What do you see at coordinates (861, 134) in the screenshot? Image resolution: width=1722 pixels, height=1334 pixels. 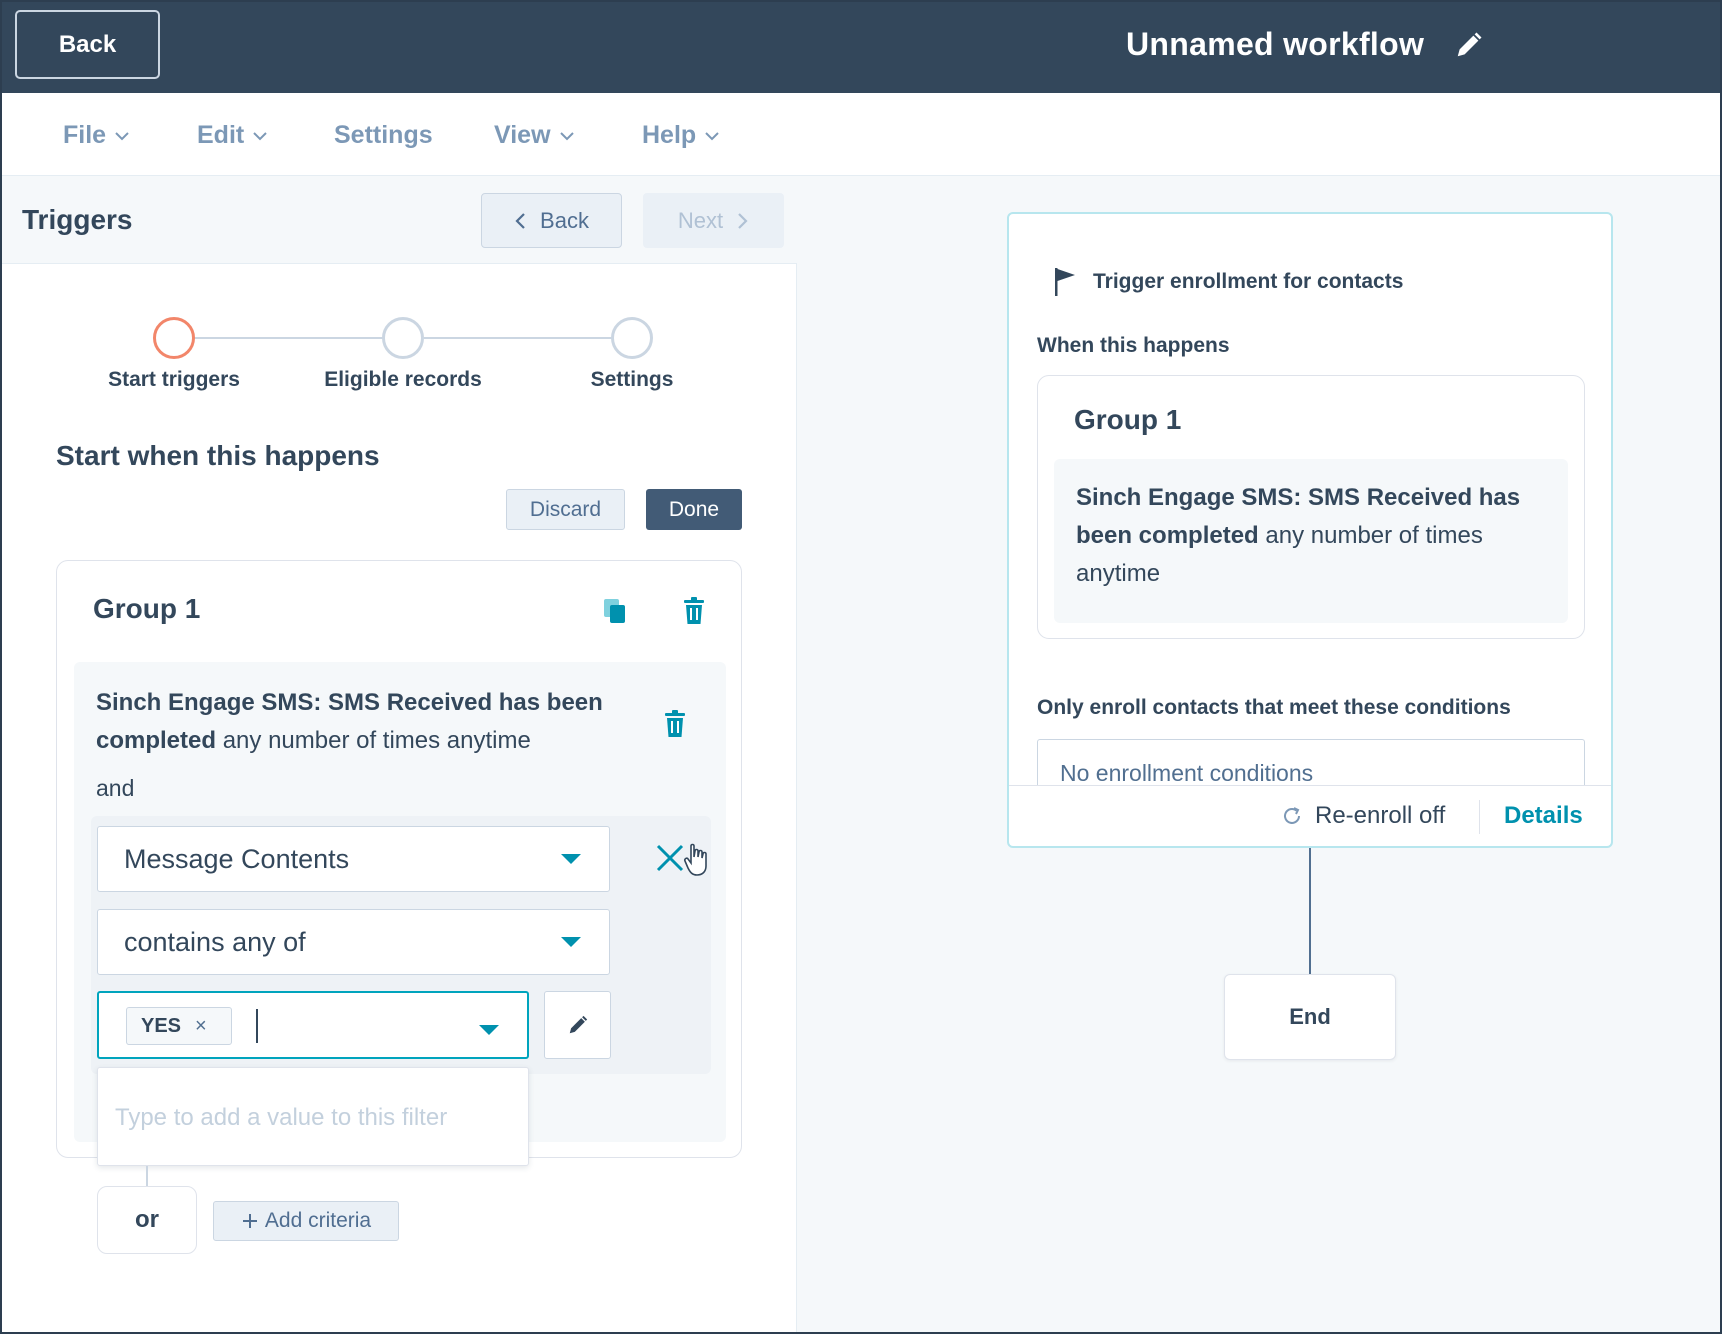 I see `menu-bar: File Edit Settings View Help` at bounding box center [861, 134].